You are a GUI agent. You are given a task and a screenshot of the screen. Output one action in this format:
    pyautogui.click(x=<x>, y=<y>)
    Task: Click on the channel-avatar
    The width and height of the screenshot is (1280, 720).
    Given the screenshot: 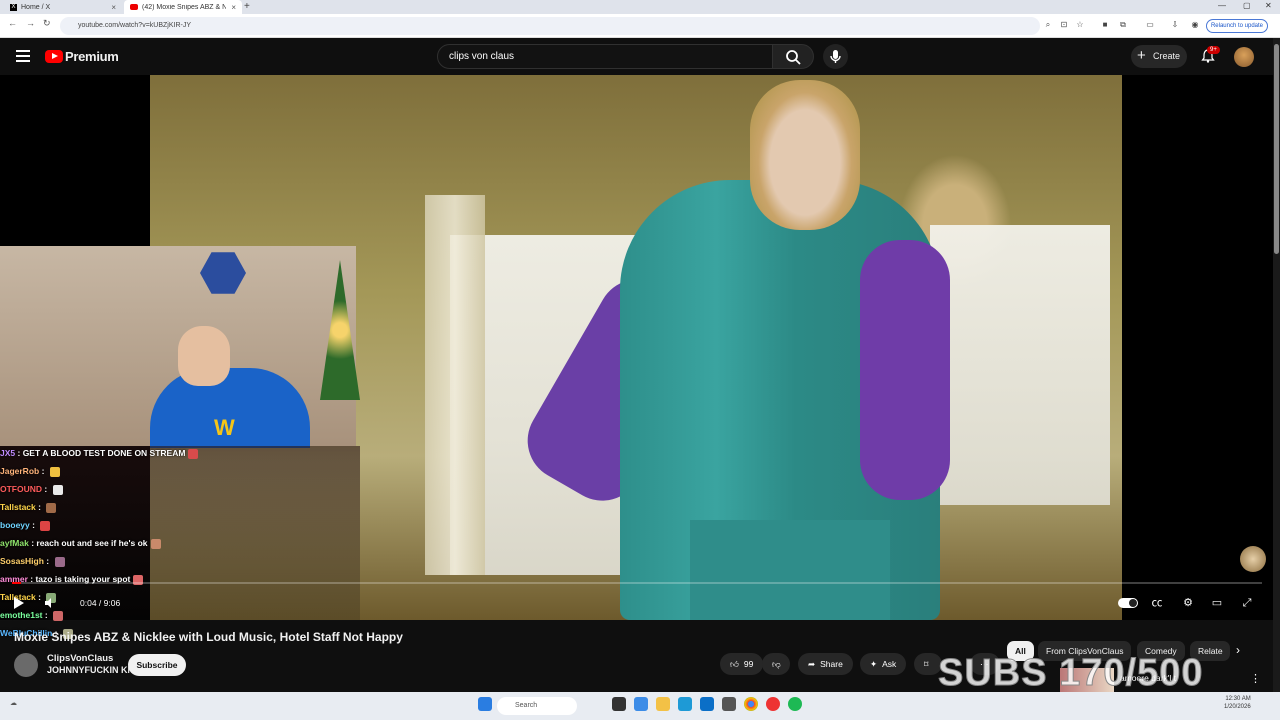 What is the action you would take?
    pyautogui.click(x=26, y=665)
    